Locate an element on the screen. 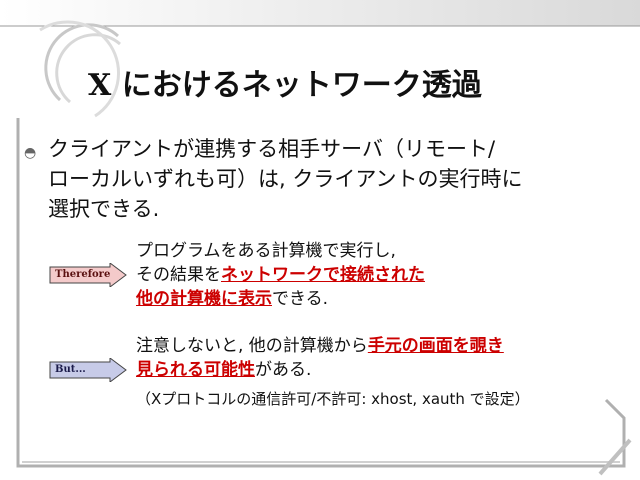  main-bullet-line: クライアントが連携する相手サーバ（リモート/ is located at coordinates (272, 149).